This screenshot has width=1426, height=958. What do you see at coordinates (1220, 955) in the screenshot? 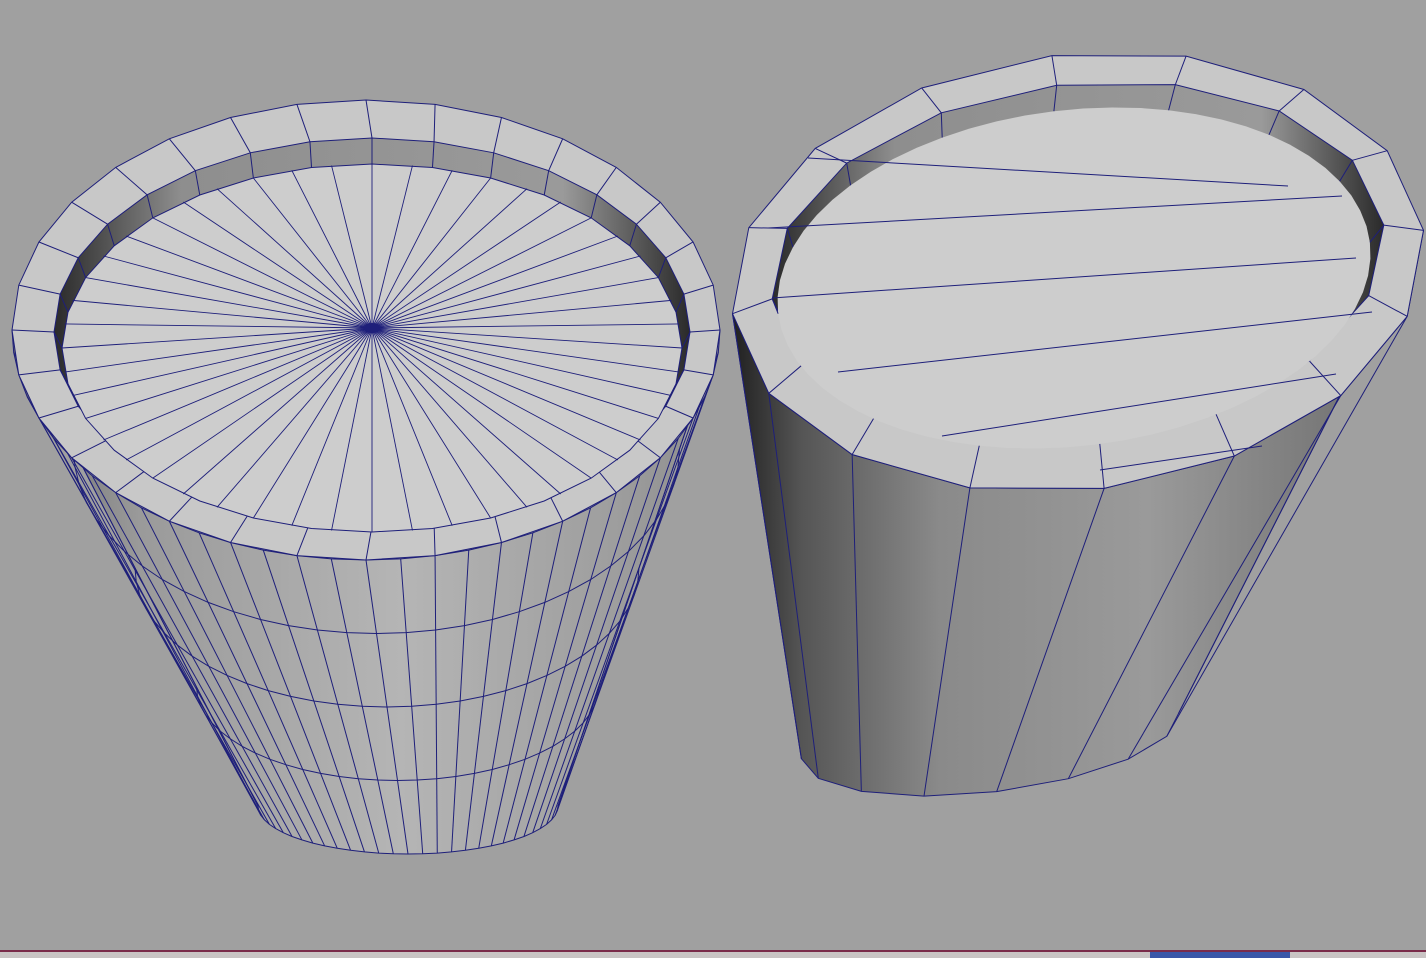
I see `timeline-accent` at bounding box center [1220, 955].